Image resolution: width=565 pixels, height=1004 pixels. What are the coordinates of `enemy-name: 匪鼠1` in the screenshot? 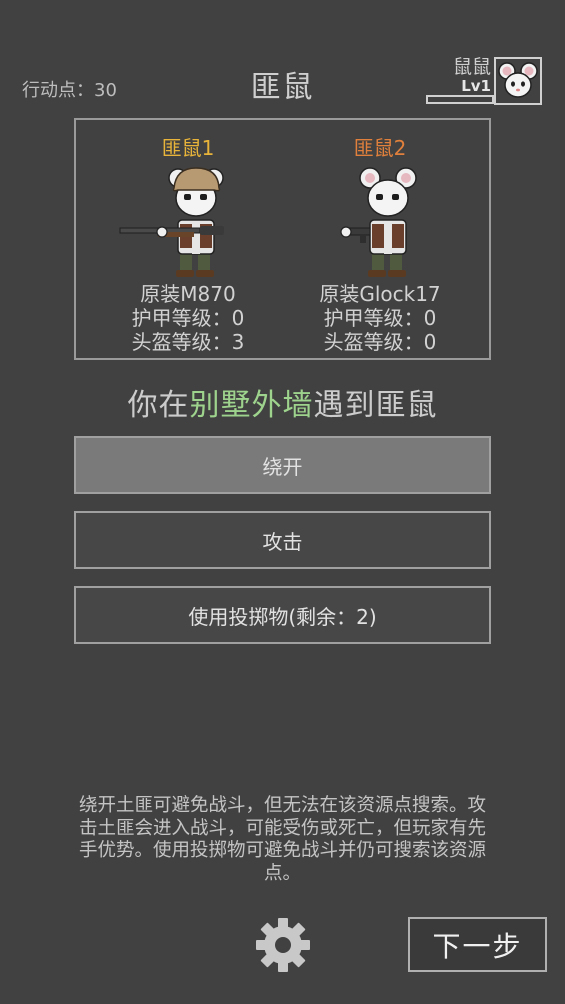 It's located at (188, 148).